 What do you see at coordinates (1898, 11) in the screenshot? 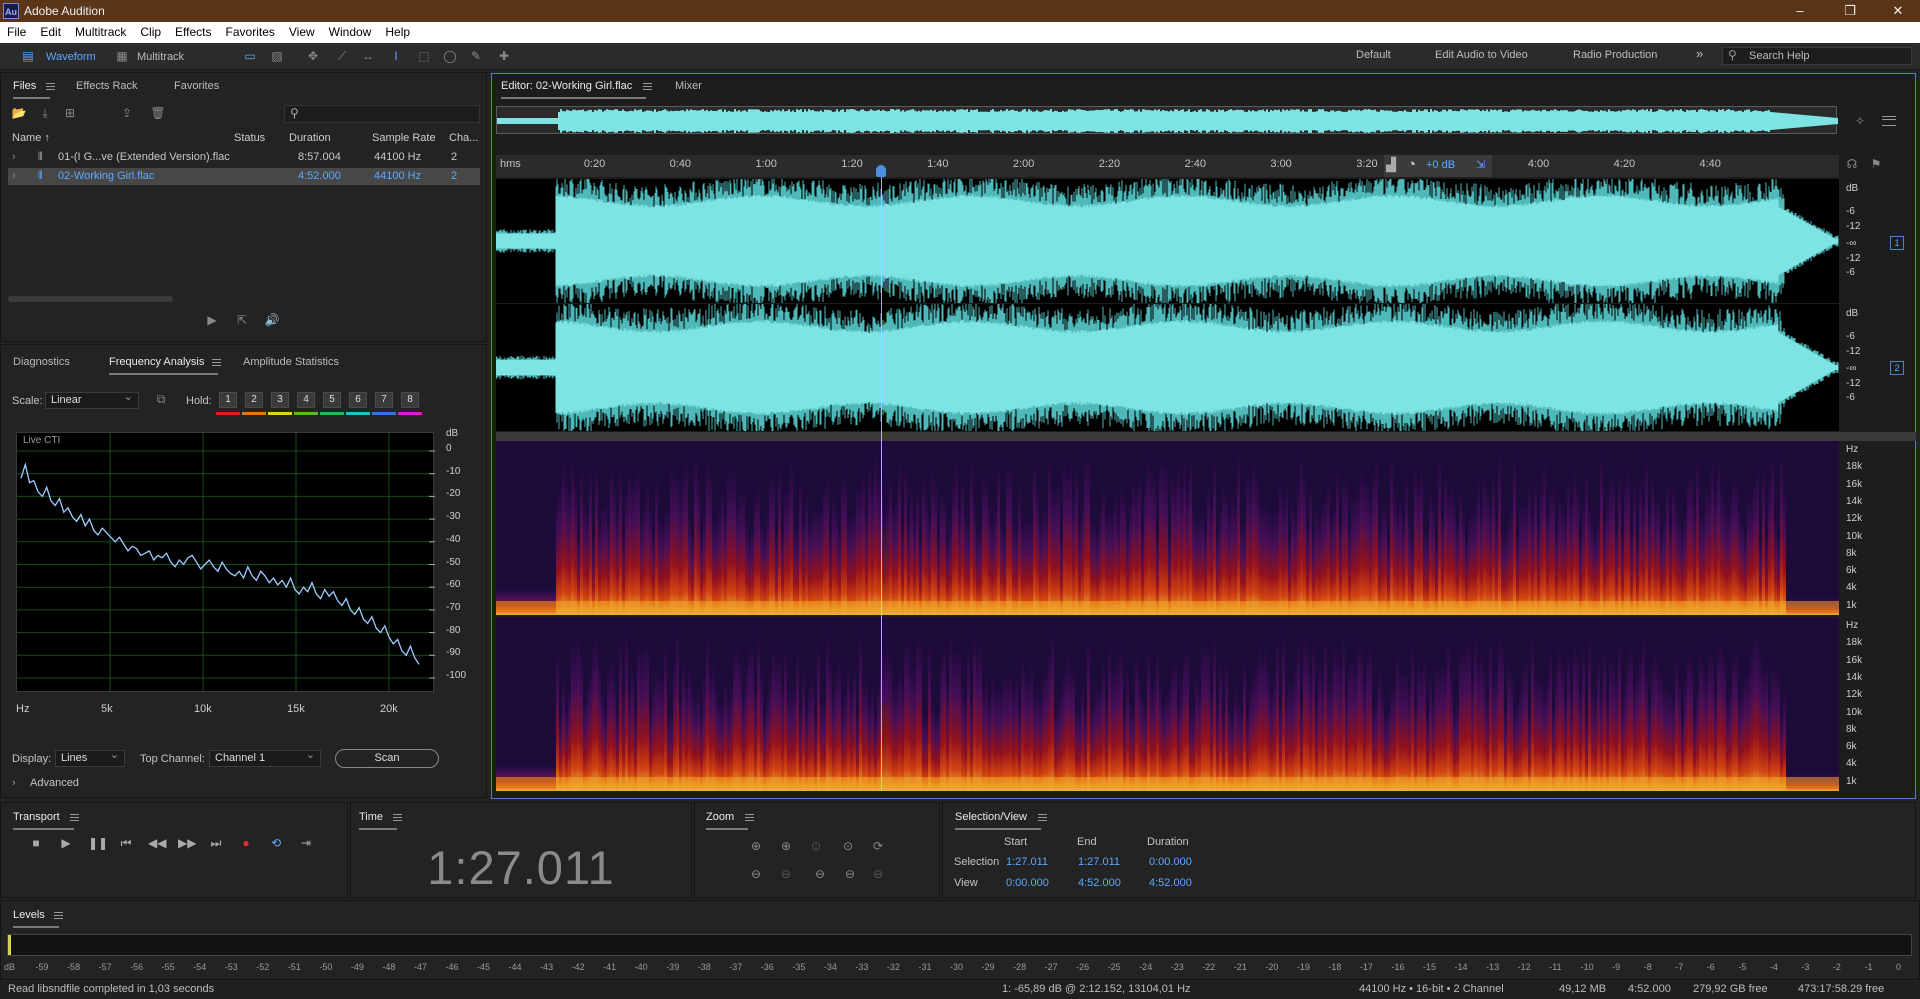
I see `close-window-button: ✕` at bounding box center [1898, 11].